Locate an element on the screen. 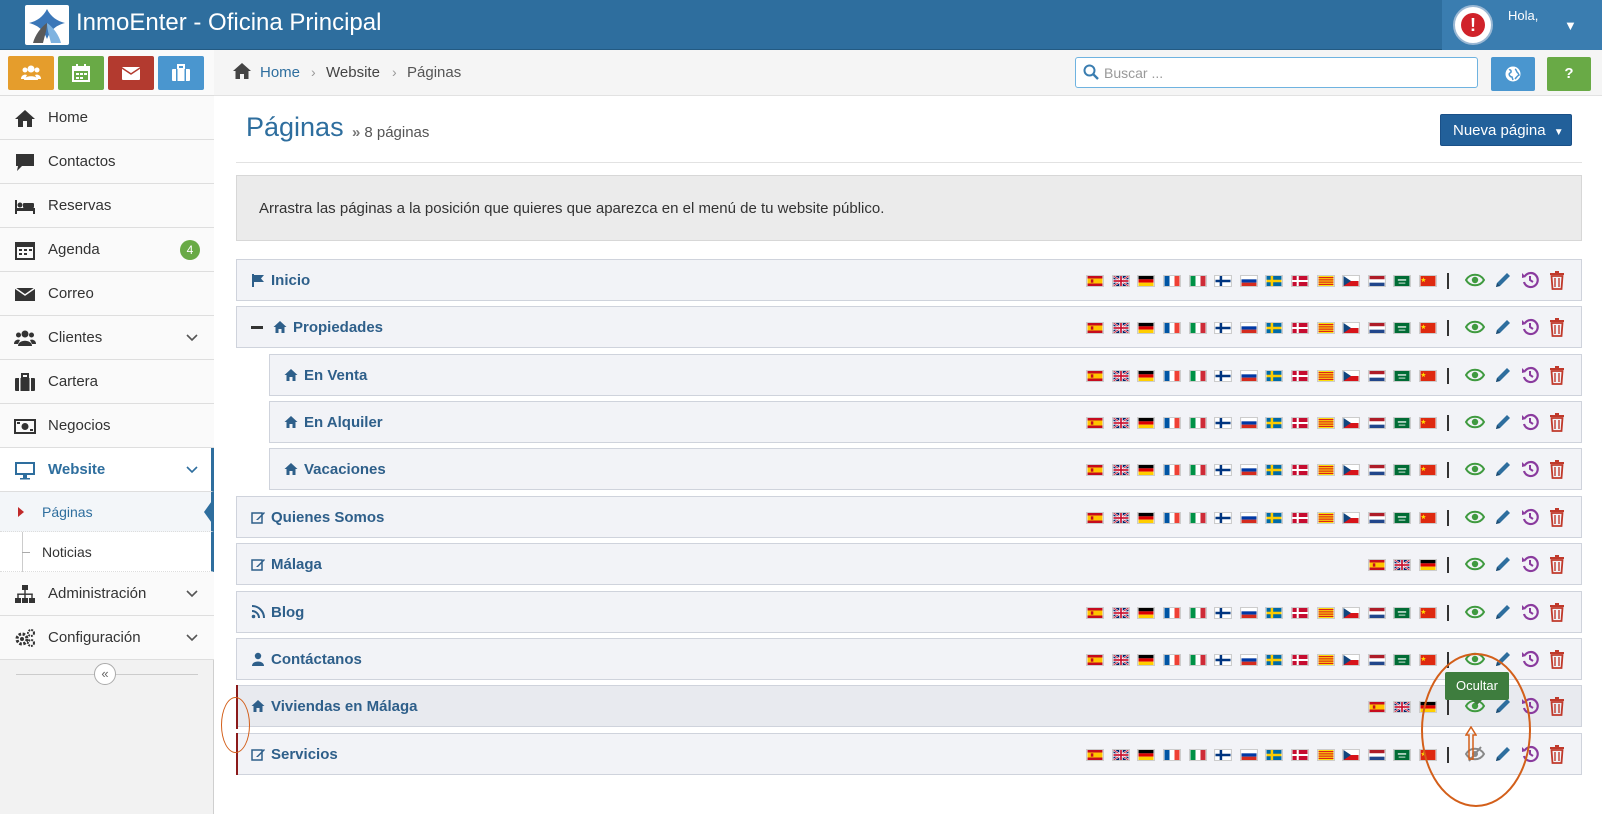  page-row: Propiedades is located at coordinates (909, 327).